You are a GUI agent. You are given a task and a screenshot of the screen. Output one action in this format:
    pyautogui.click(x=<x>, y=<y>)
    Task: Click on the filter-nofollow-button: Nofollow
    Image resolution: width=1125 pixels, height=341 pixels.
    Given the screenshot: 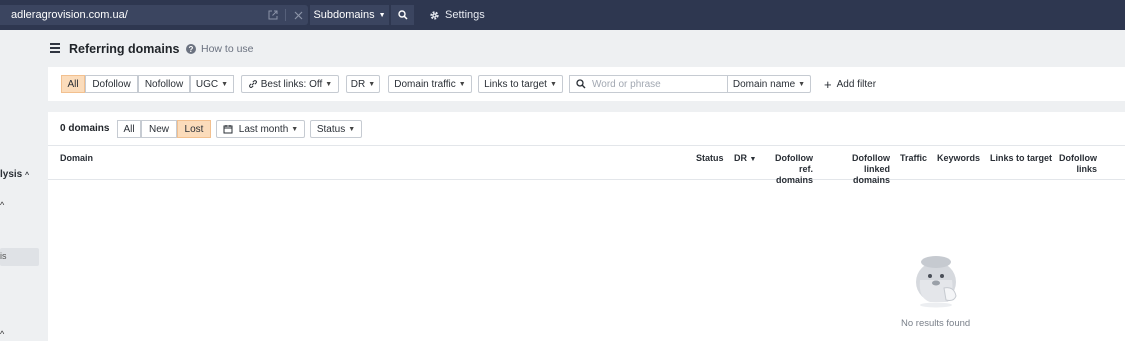 What is the action you would take?
    pyautogui.click(x=164, y=84)
    